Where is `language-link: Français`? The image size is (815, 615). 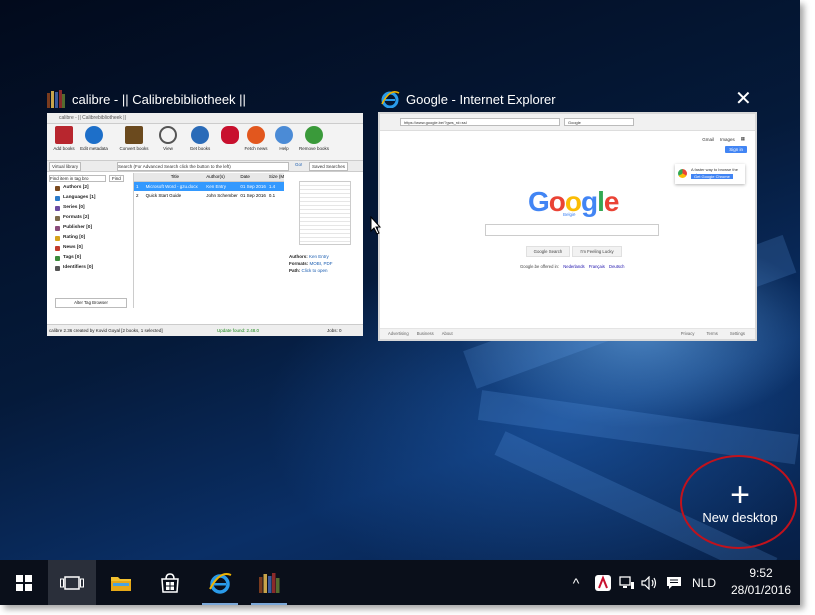
language-link: Français is located at coordinates (597, 266).